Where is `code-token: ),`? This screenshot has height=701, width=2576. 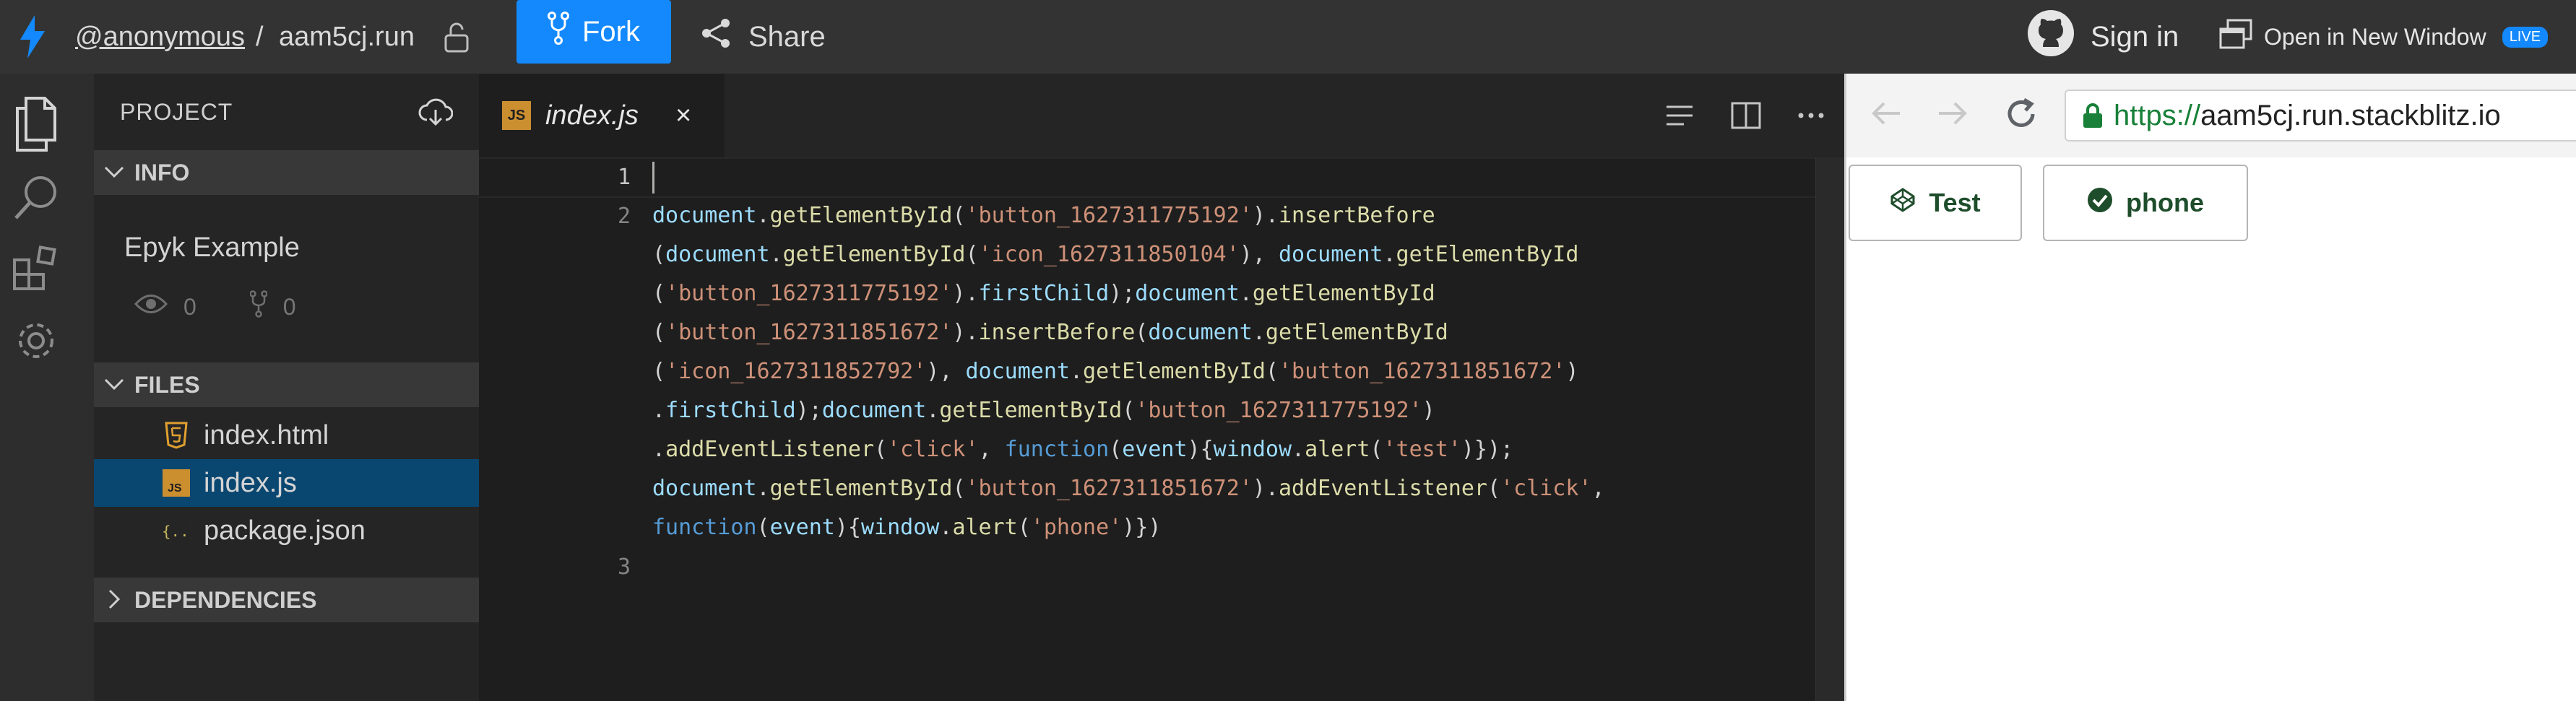
code-token: ), is located at coordinates (1259, 254).